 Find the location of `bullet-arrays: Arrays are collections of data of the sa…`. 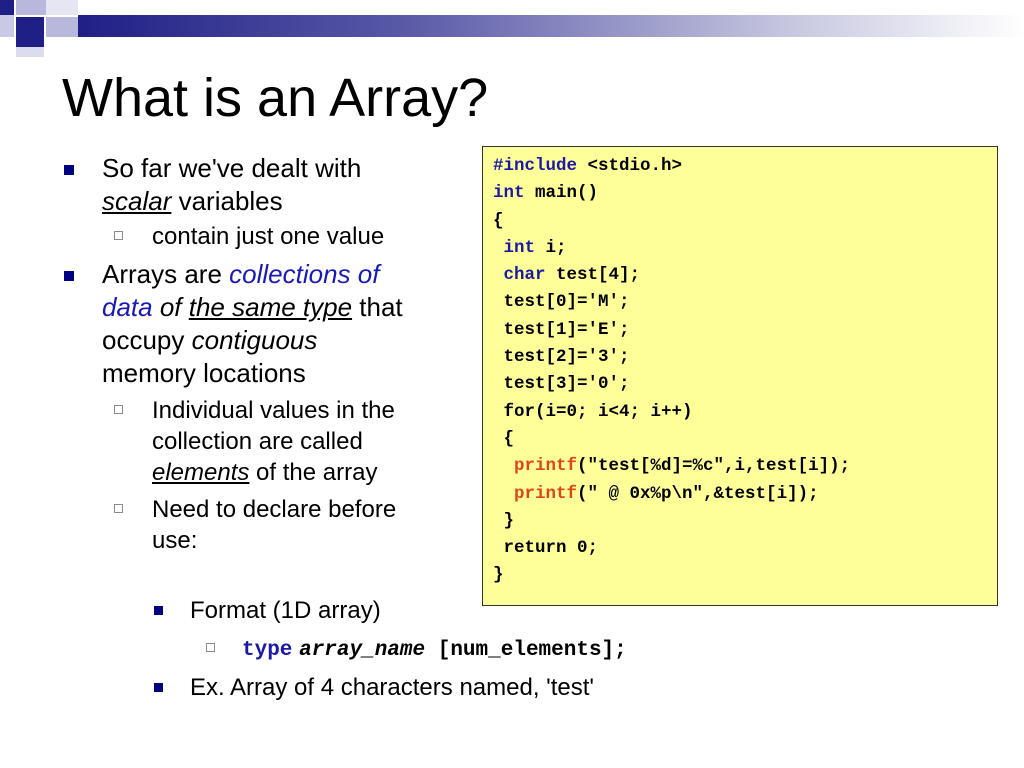

bullet-arrays: Arrays are collections of data of the sa… is located at coordinates (272, 324).